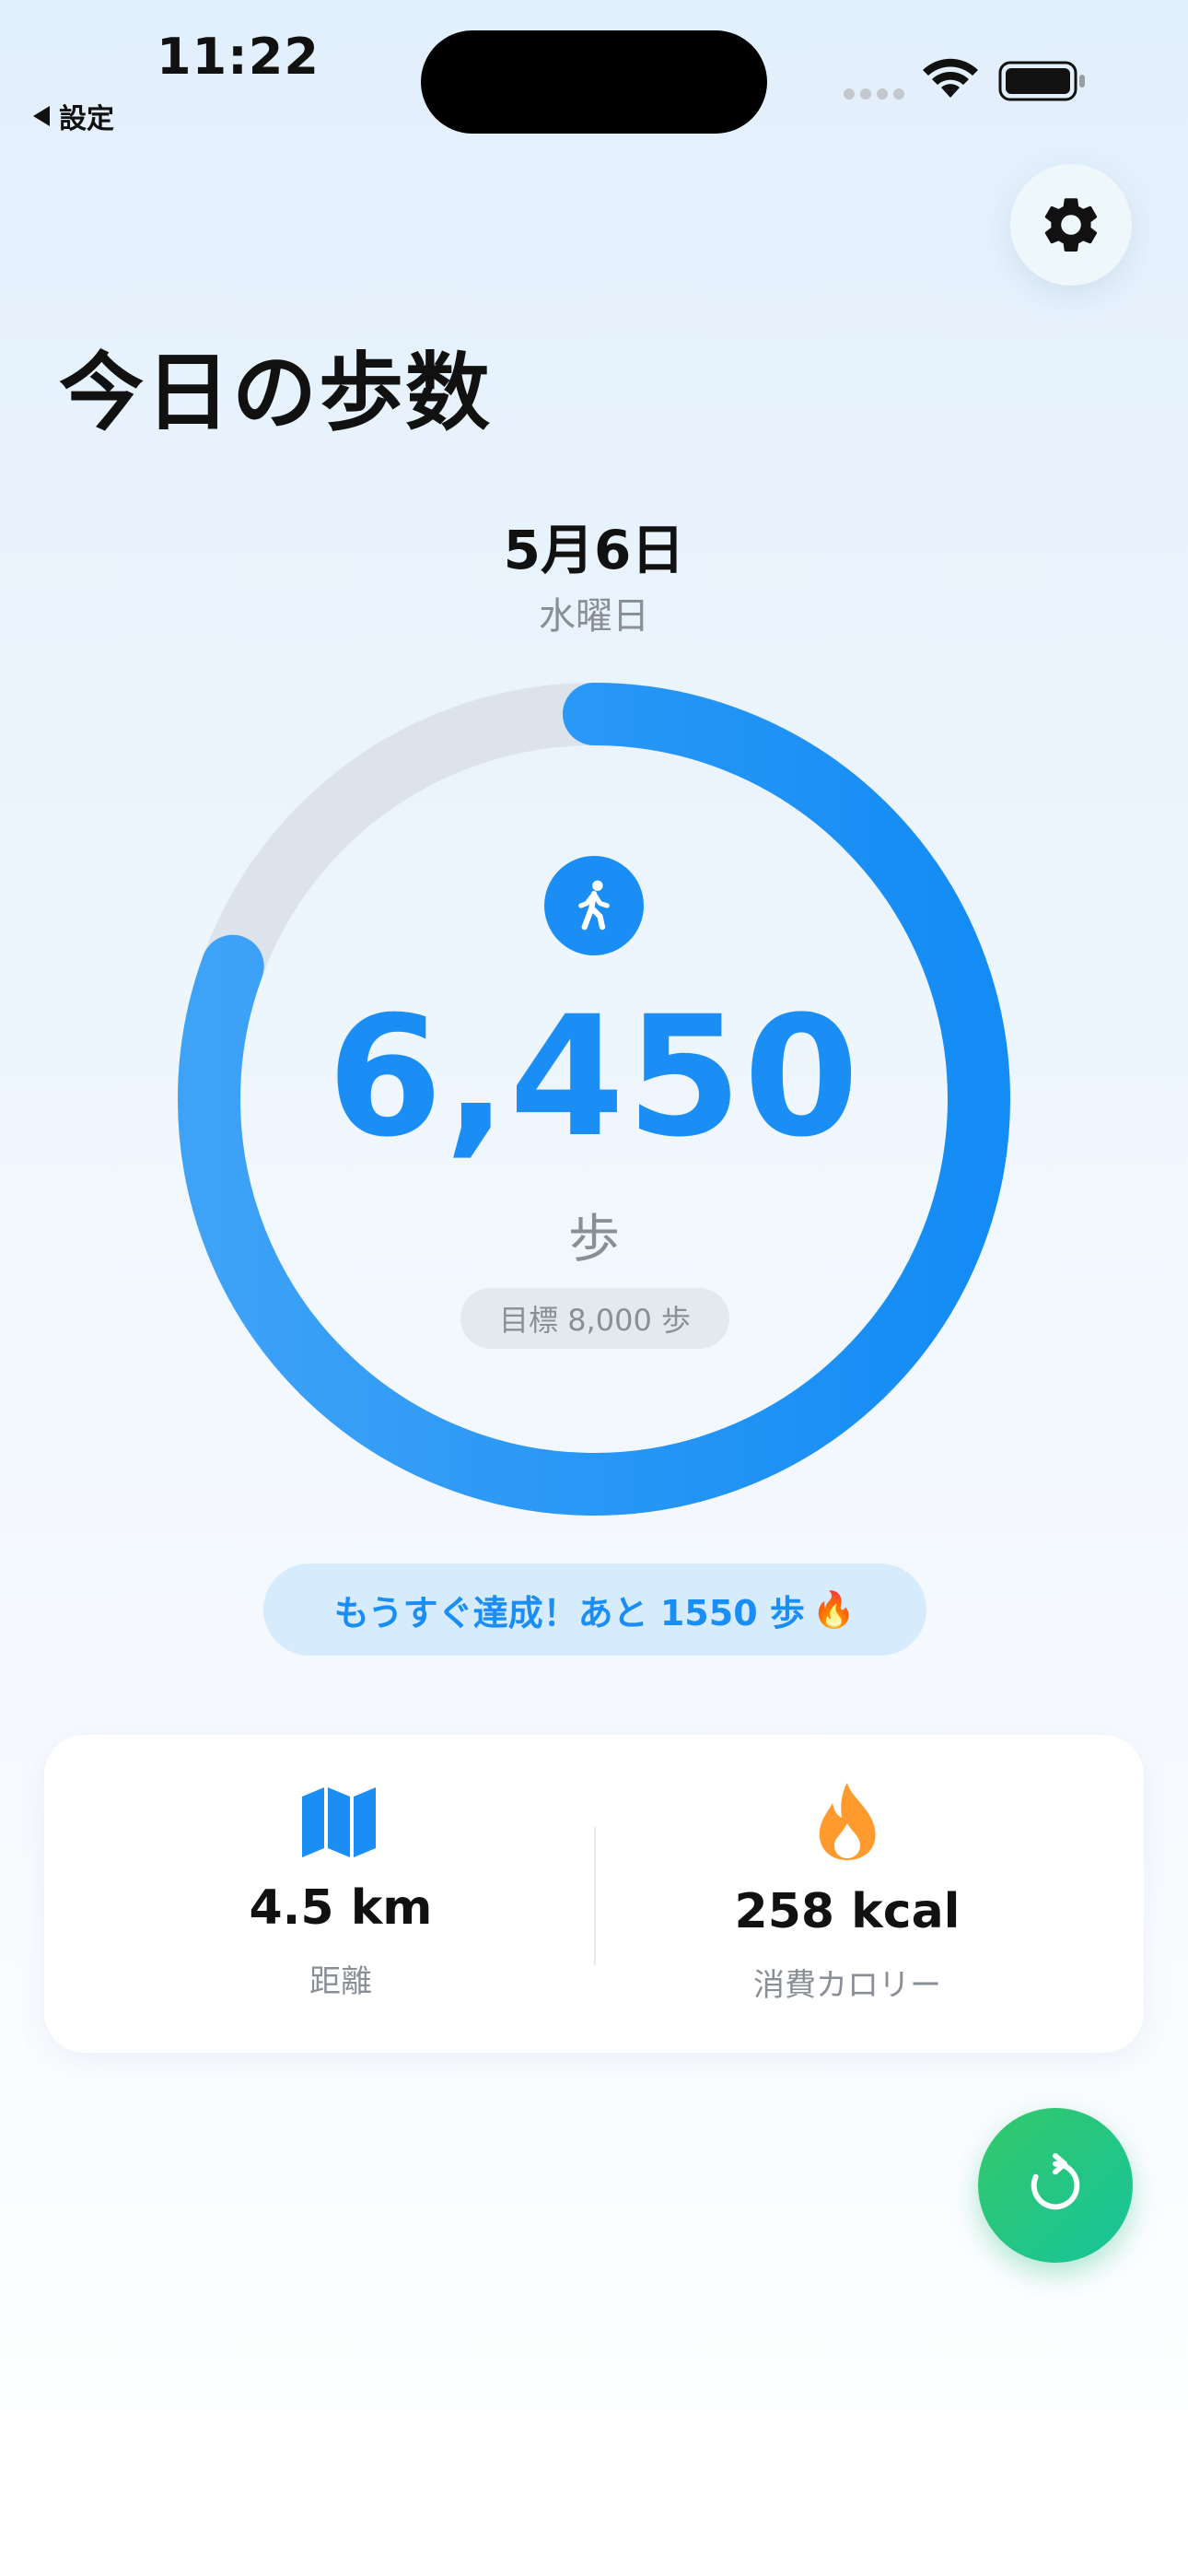 Image resolution: width=1188 pixels, height=2576 pixels. Describe the element at coordinates (595, 1896) in the screenshot. I see `stats-divider` at that location.